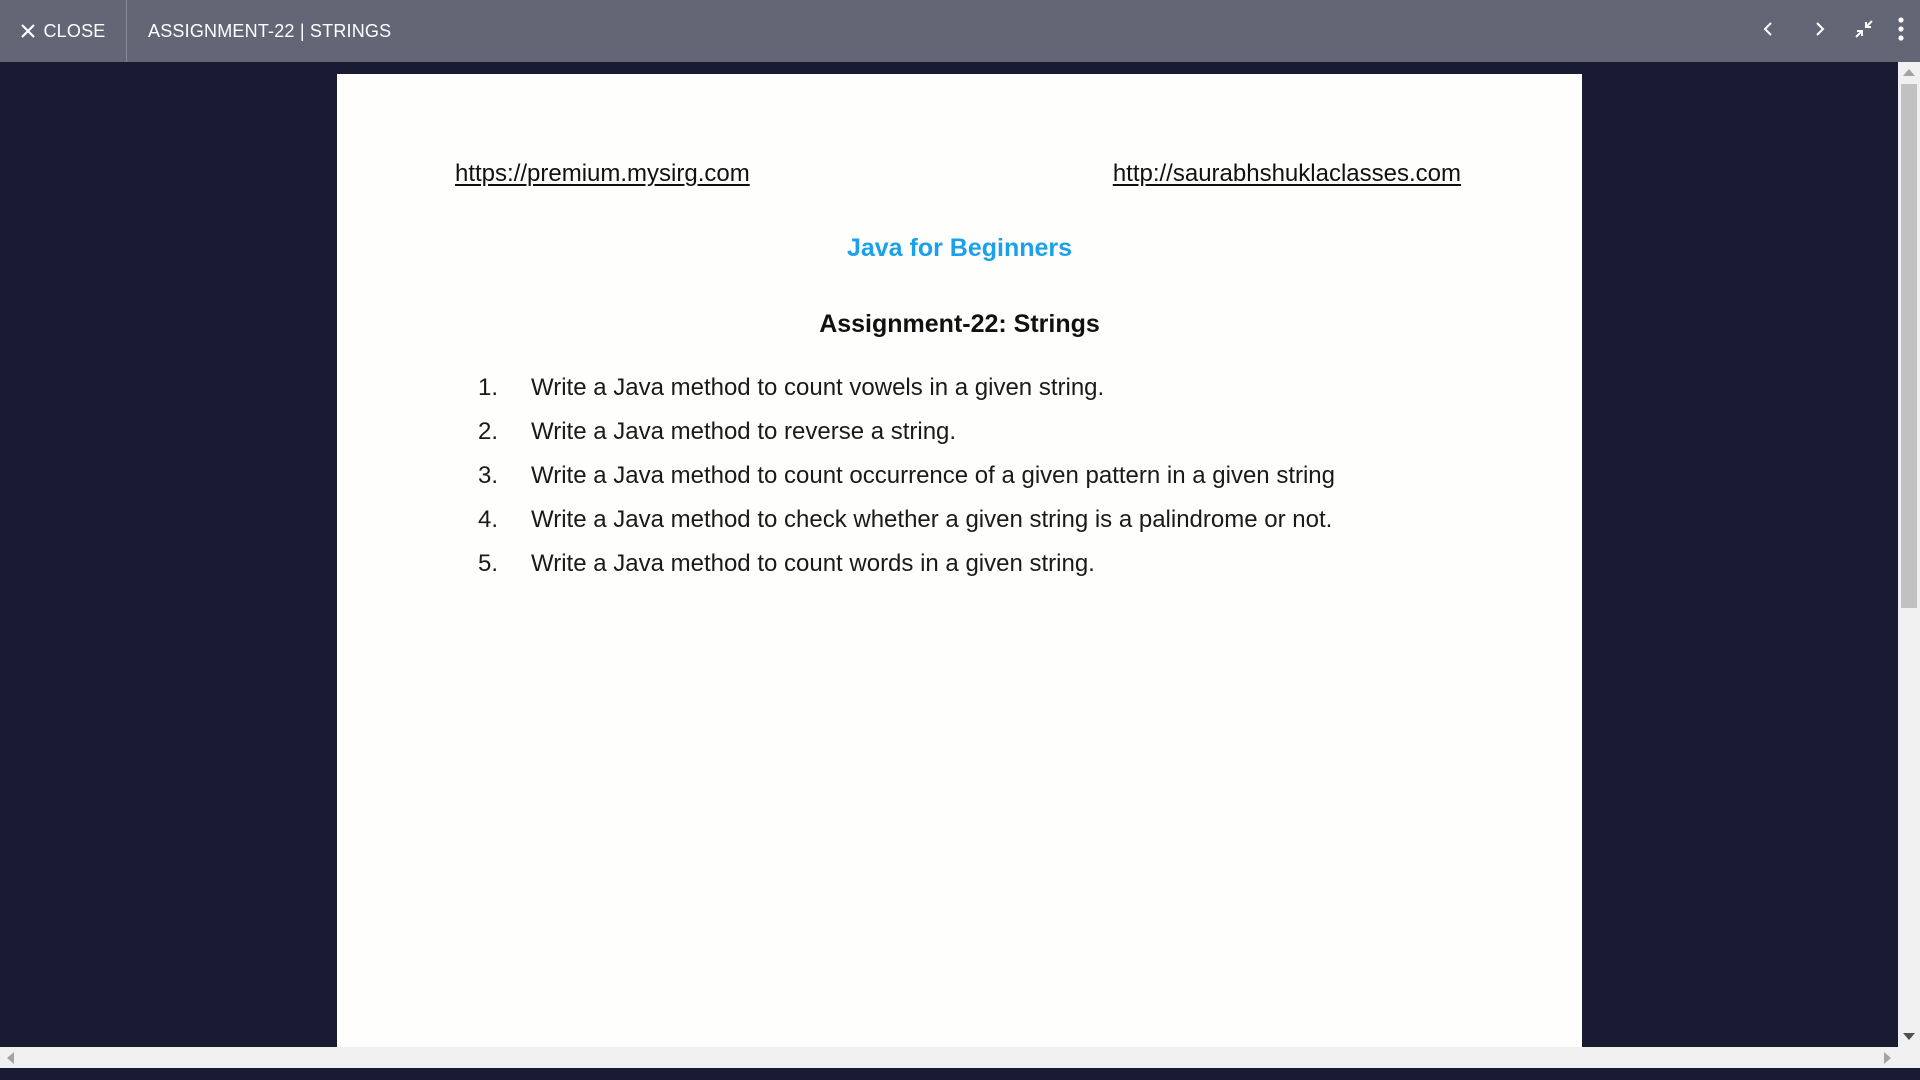 Image resolution: width=1920 pixels, height=1080 pixels. Describe the element at coordinates (1909, 1057) in the screenshot. I see `scrollbar-corner` at that location.